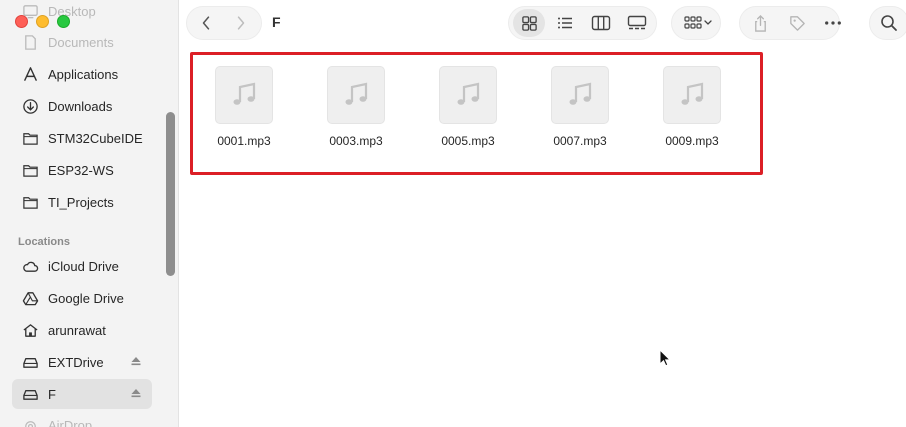  Describe the element at coordinates (21, 21) in the screenshot. I see `close-window-button` at that location.